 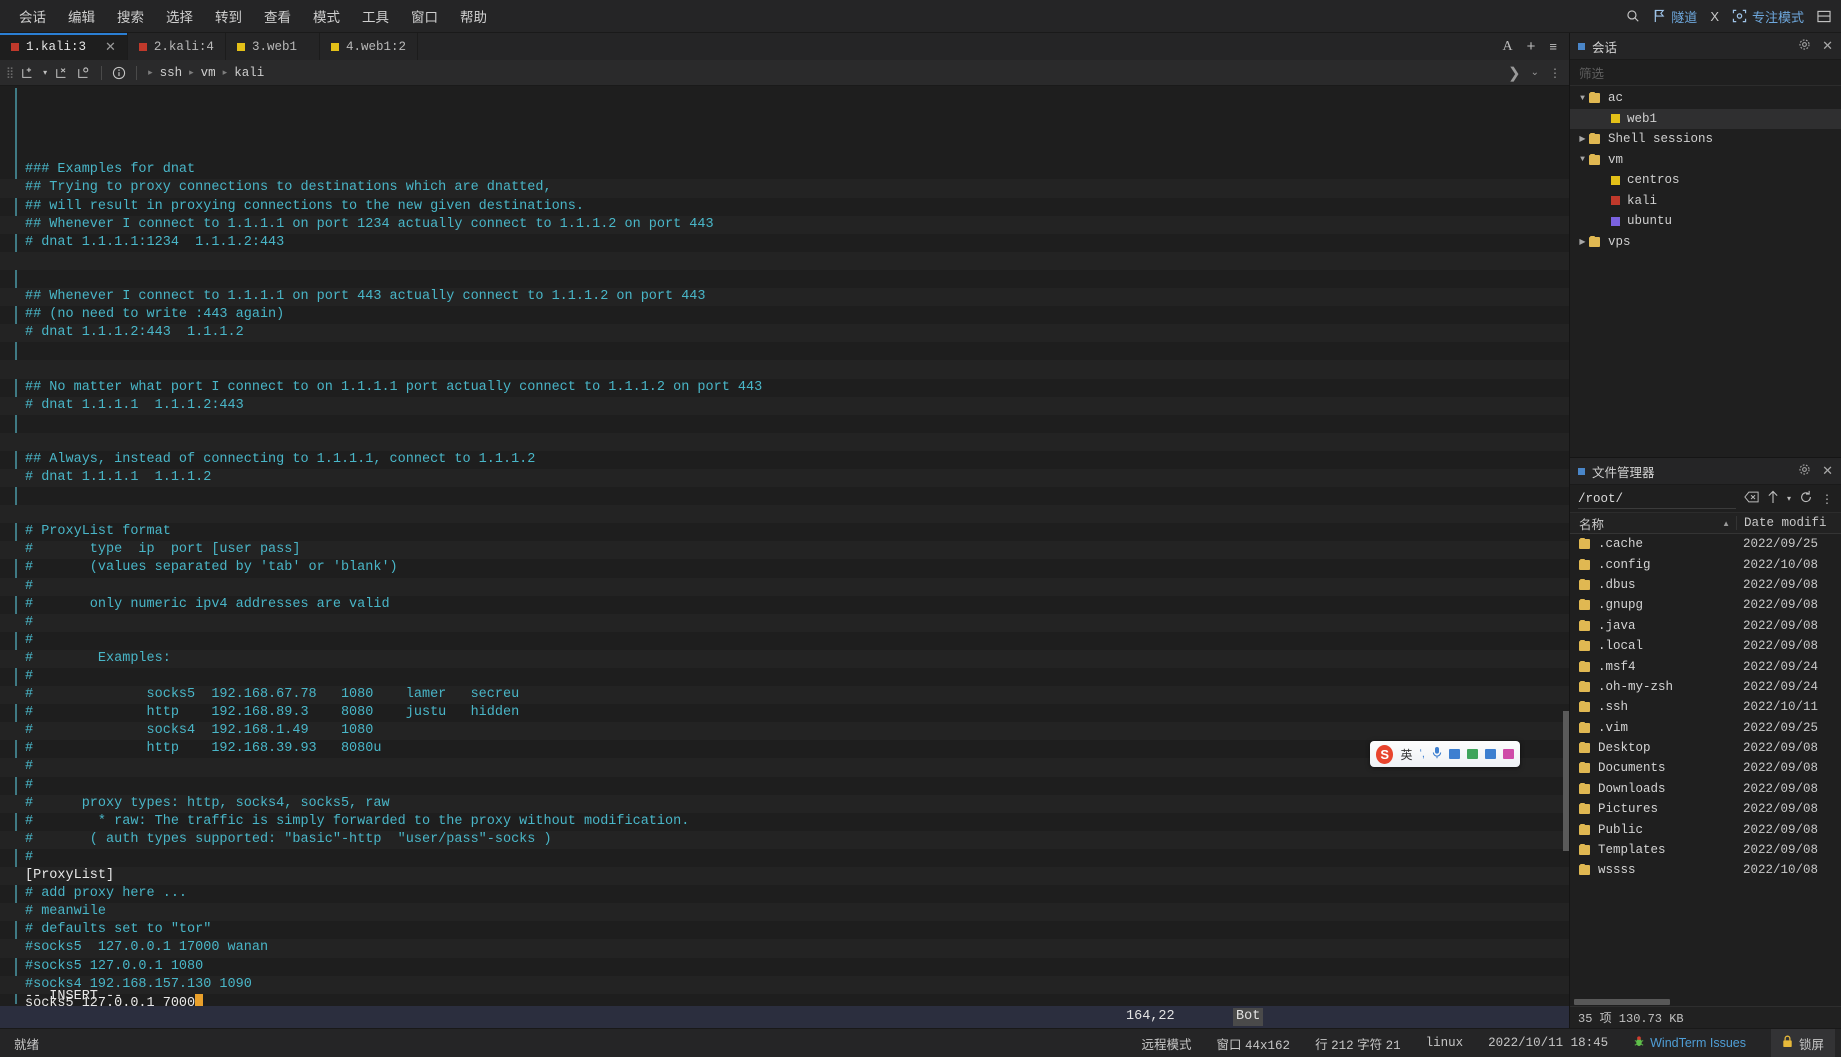 What do you see at coordinates (1705, 666) in the screenshot?
I see `file-row: .msf4 2022/09/24` at bounding box center [1705, 666].